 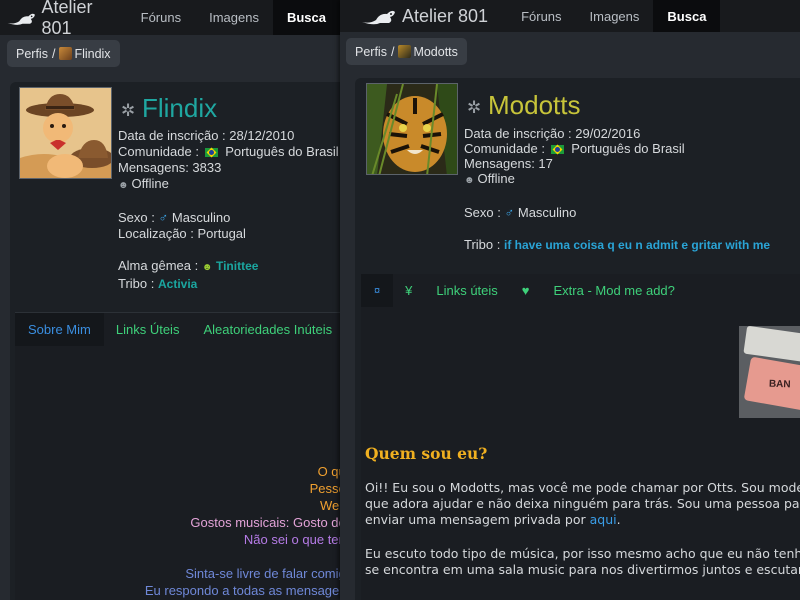 What do you see at coordinates (618, 519) in the screenshot?
I see `bio-line-punct: .` at bounding box center [618, 519].